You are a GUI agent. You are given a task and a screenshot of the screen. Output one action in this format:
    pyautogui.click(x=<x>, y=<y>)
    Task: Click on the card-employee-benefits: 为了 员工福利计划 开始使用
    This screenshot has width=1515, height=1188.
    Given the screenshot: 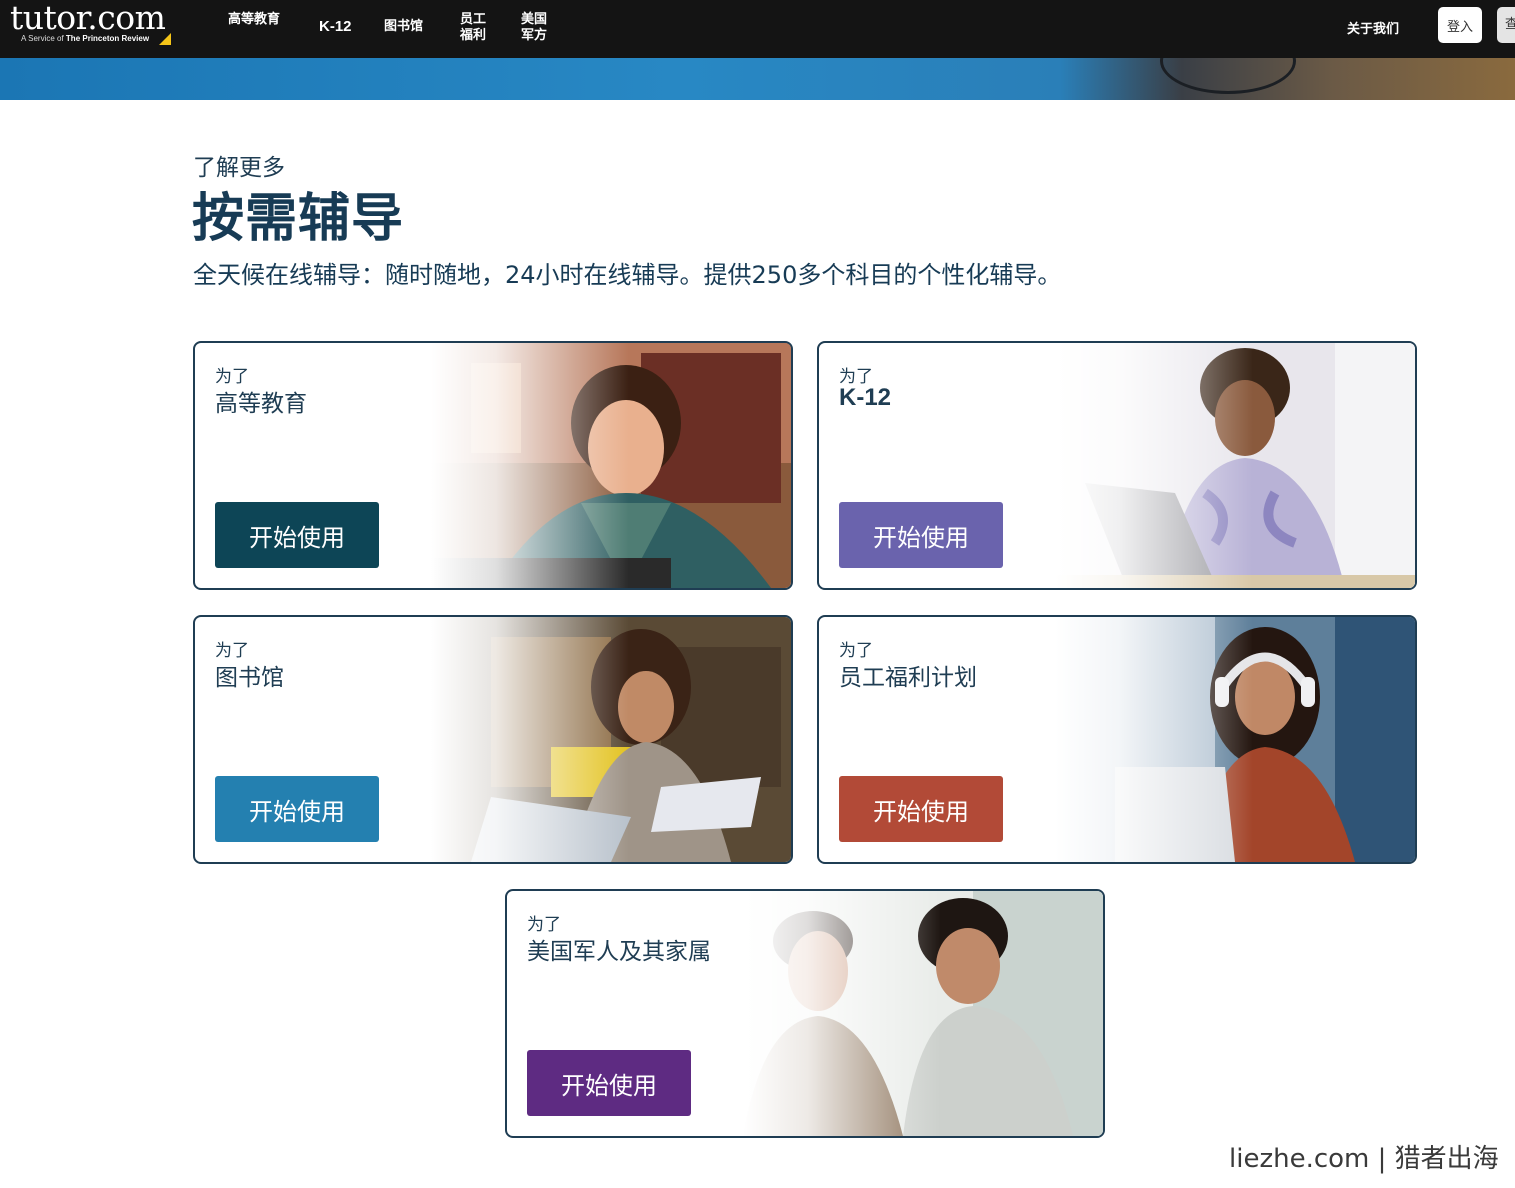 What is the action you would take?
    pyautogui.click(x=1117, y=739)
    